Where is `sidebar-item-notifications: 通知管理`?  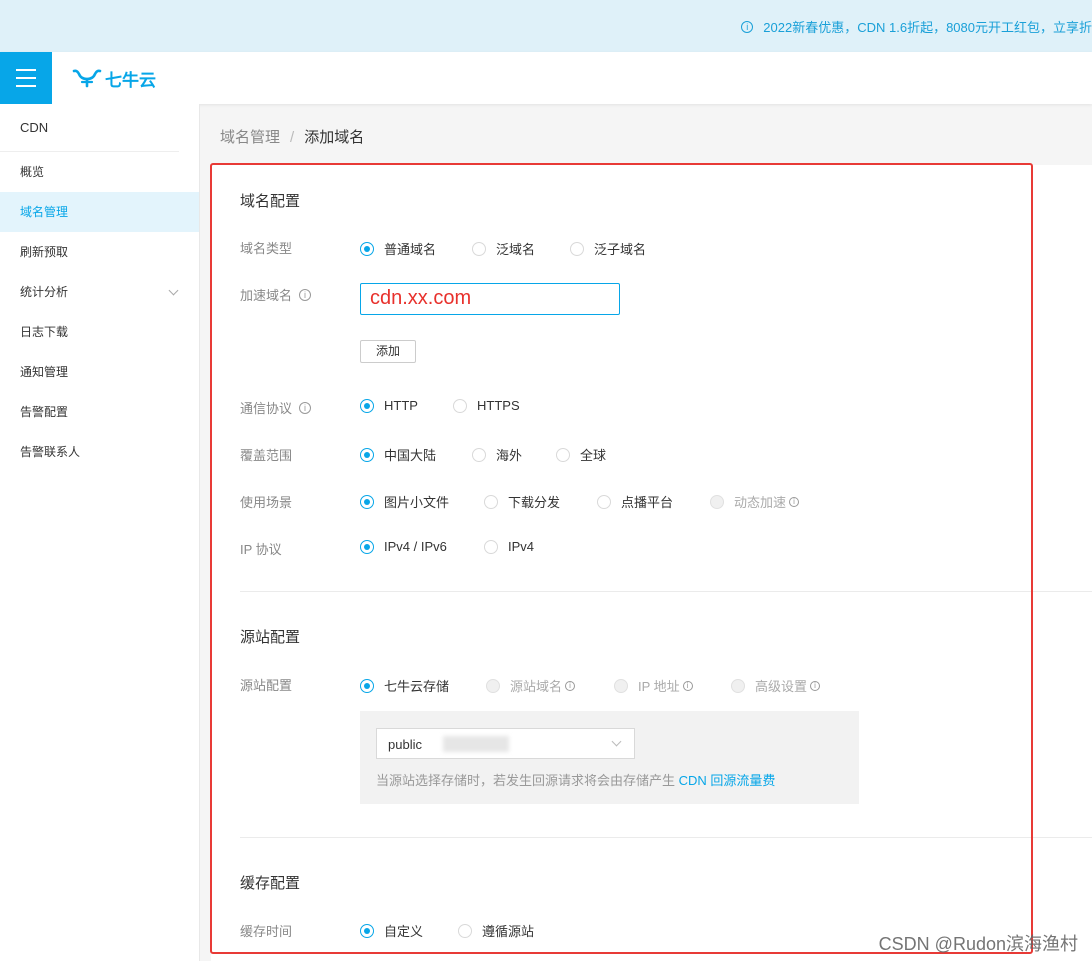
sidebar-item-notifications: 通知管理 is located at coordinates (99, 372).